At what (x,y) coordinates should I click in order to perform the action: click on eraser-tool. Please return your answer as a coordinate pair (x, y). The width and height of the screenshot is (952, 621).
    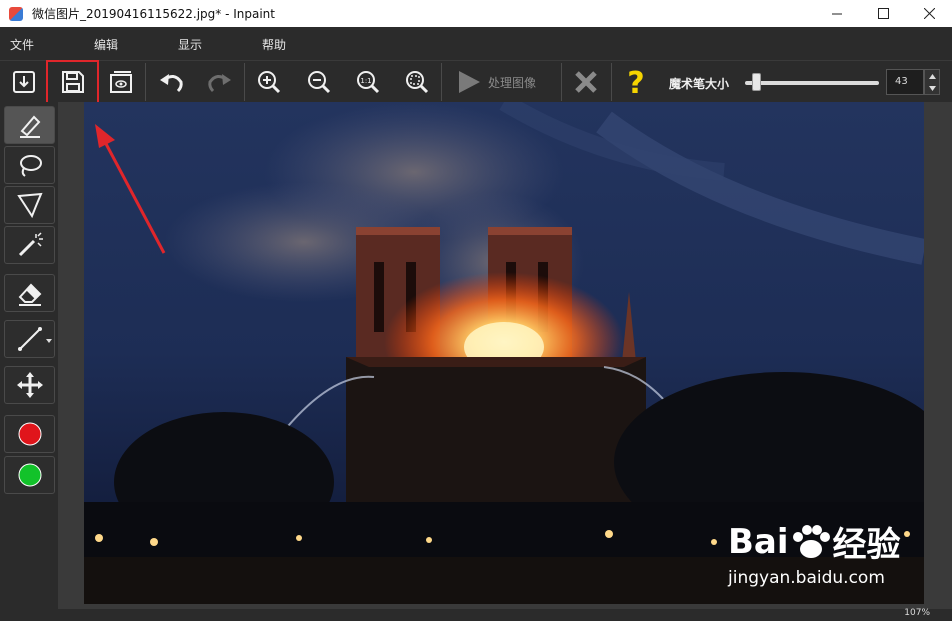
    Looking at the image, I should click on (29, 293).